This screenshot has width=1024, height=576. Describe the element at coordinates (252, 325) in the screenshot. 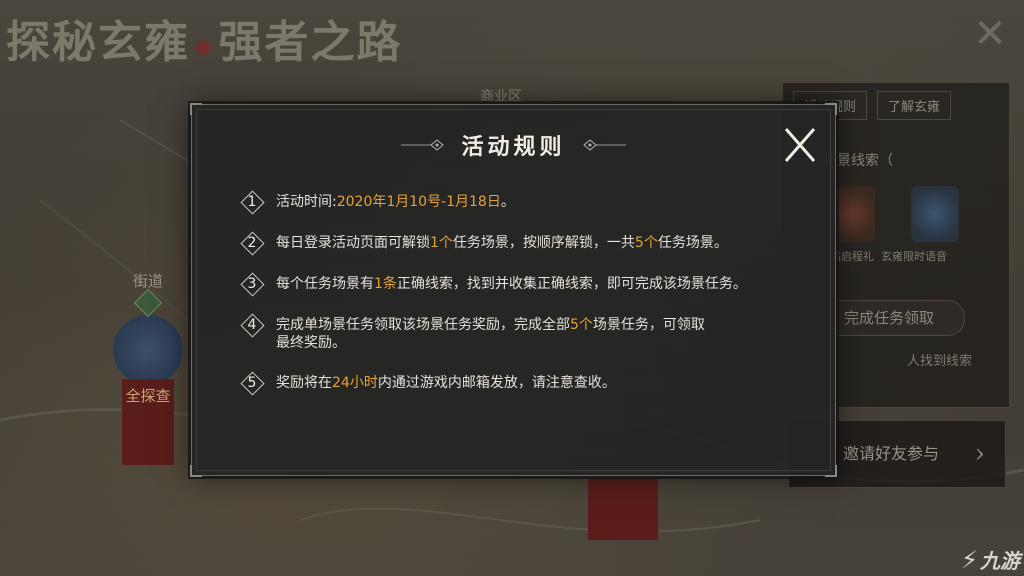

I see `rule-number-icon: 4` at that location.